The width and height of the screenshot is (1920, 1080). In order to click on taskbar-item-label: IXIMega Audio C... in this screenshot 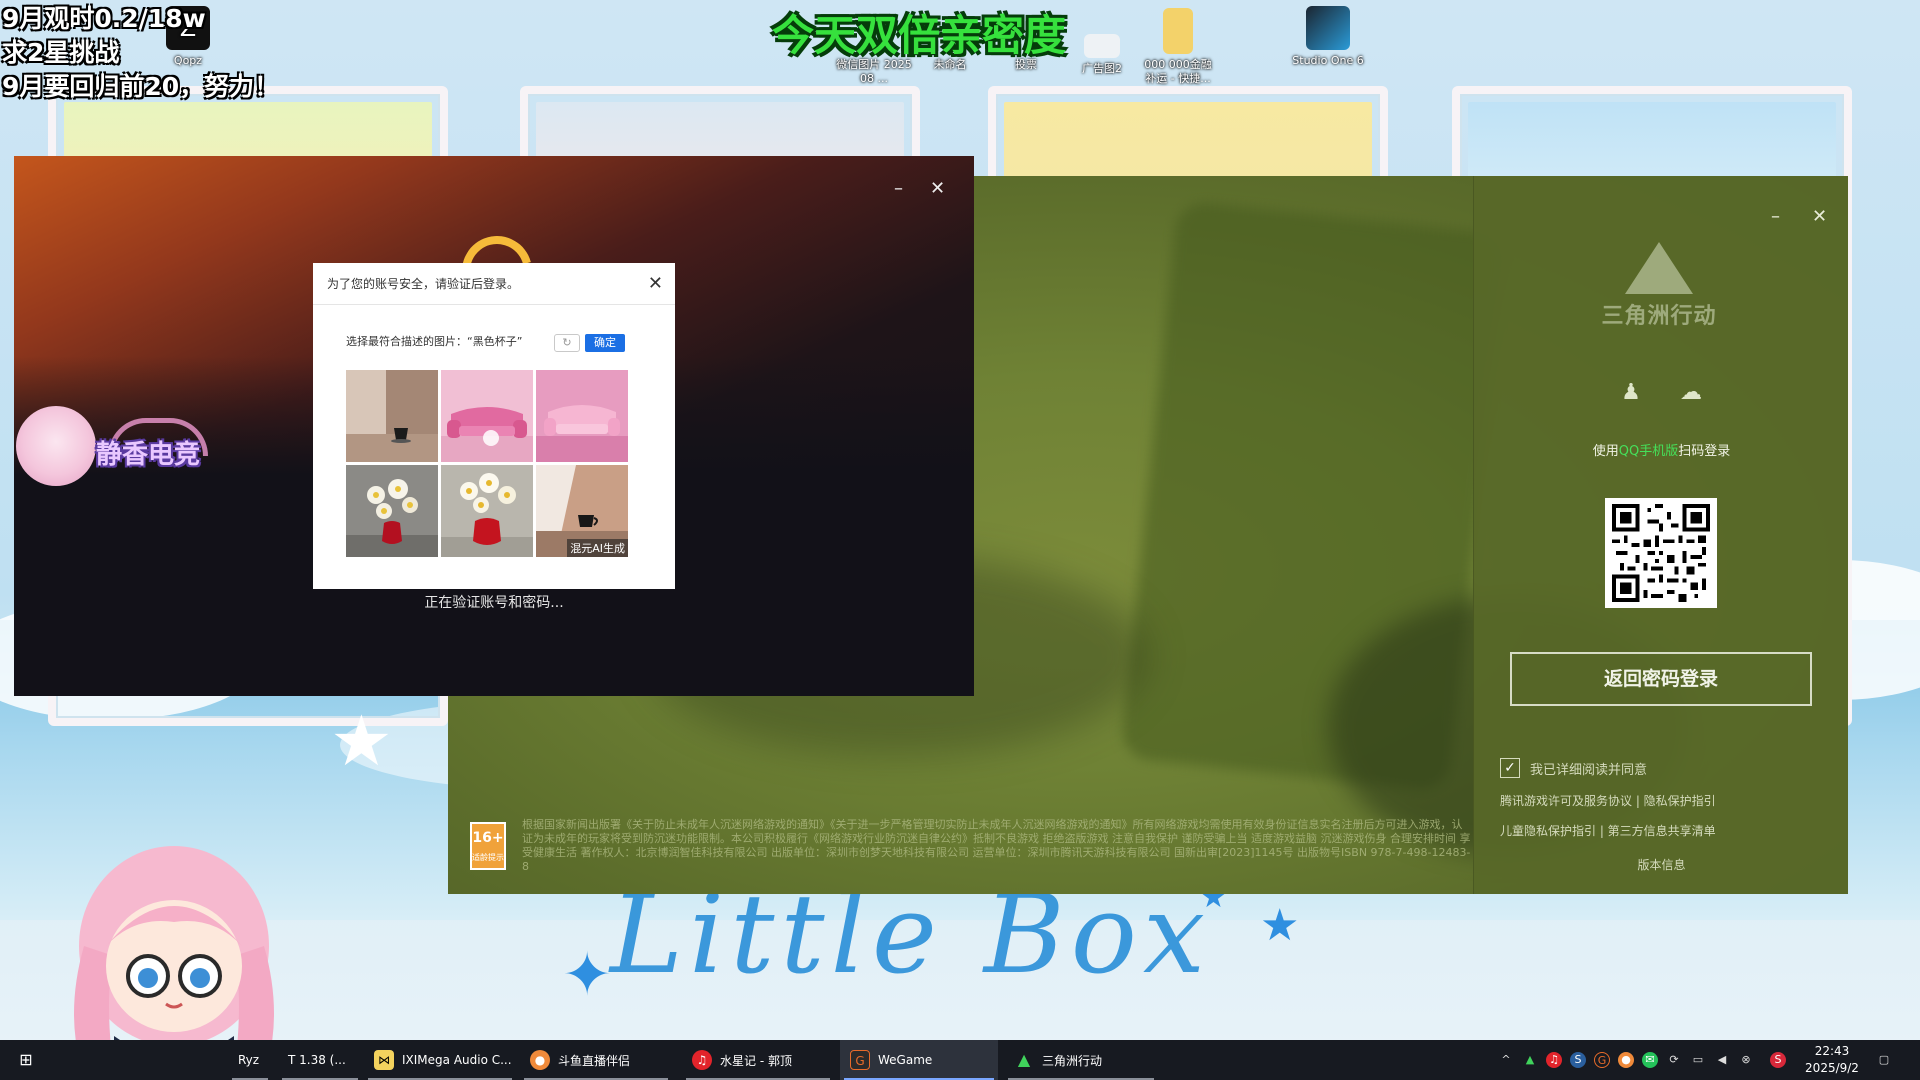, I will do `click(457, 1060)`.